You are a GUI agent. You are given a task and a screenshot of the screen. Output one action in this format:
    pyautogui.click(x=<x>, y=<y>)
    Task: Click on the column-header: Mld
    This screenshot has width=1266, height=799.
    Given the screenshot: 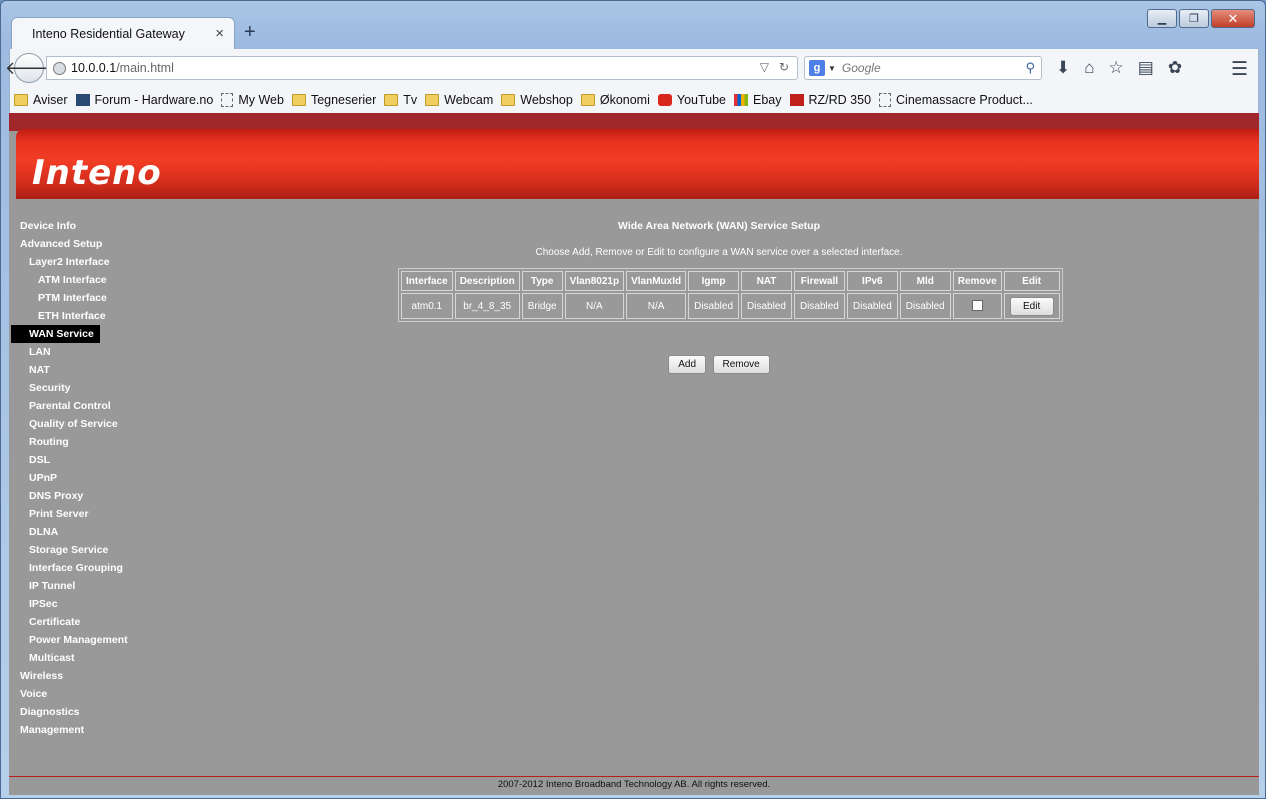 What is the action you would take?
    pyautogui.click(x=925, y=281)
    